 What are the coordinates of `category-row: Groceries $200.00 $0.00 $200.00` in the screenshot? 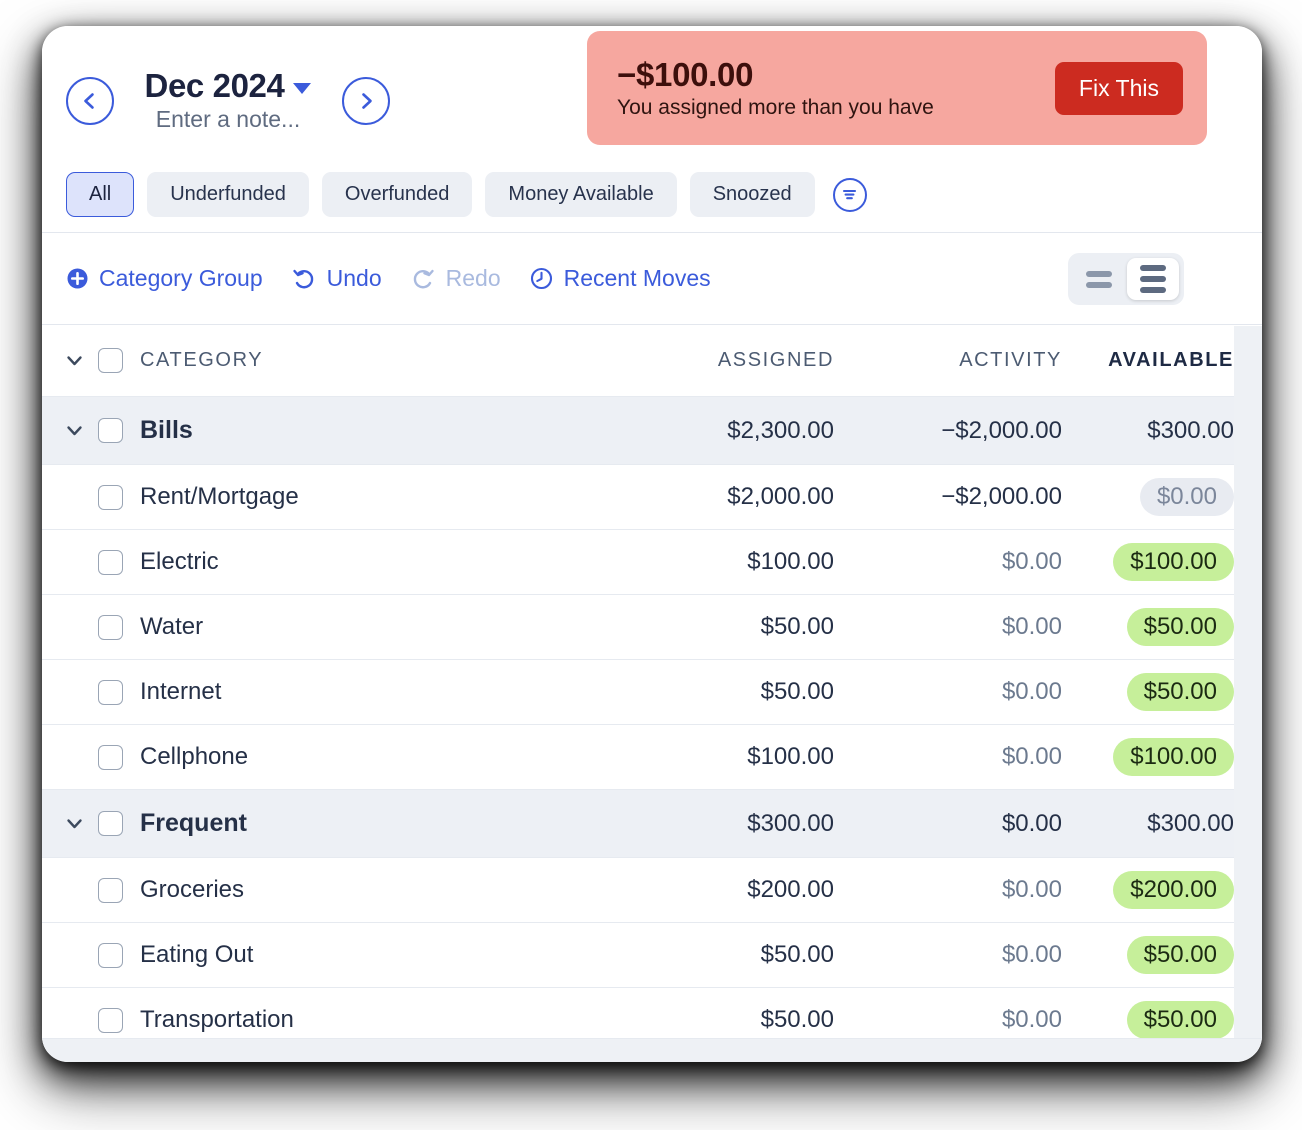 It's located at (652, 889).